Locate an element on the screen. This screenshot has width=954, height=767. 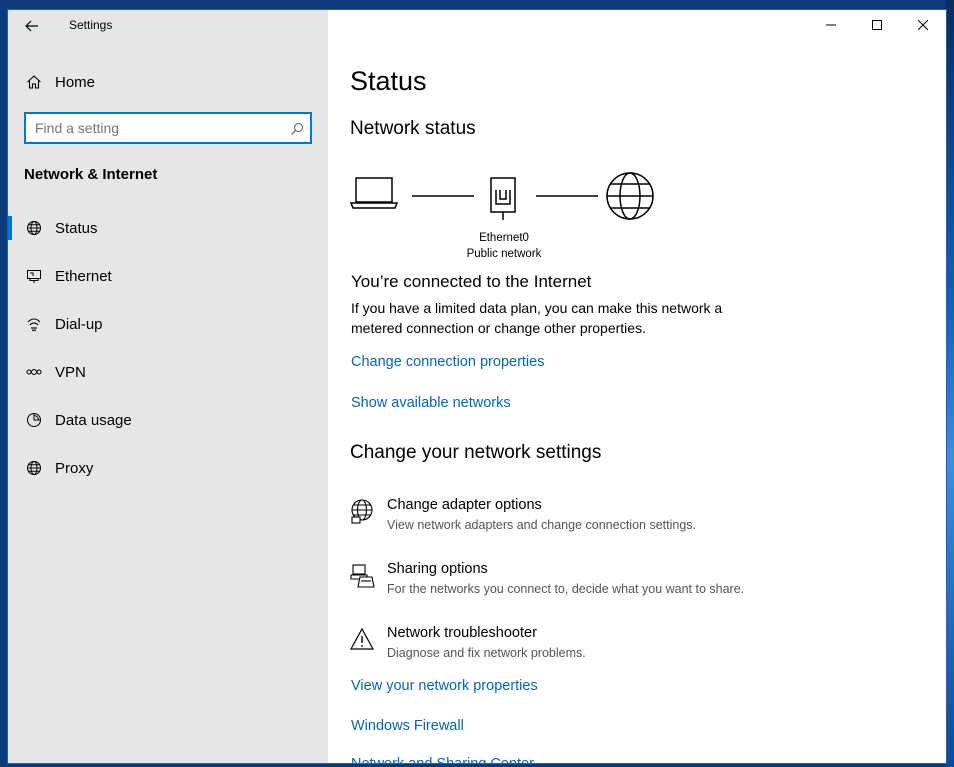
network-diagram: Ethernet0 Public network is located at coordinates (510, 215).